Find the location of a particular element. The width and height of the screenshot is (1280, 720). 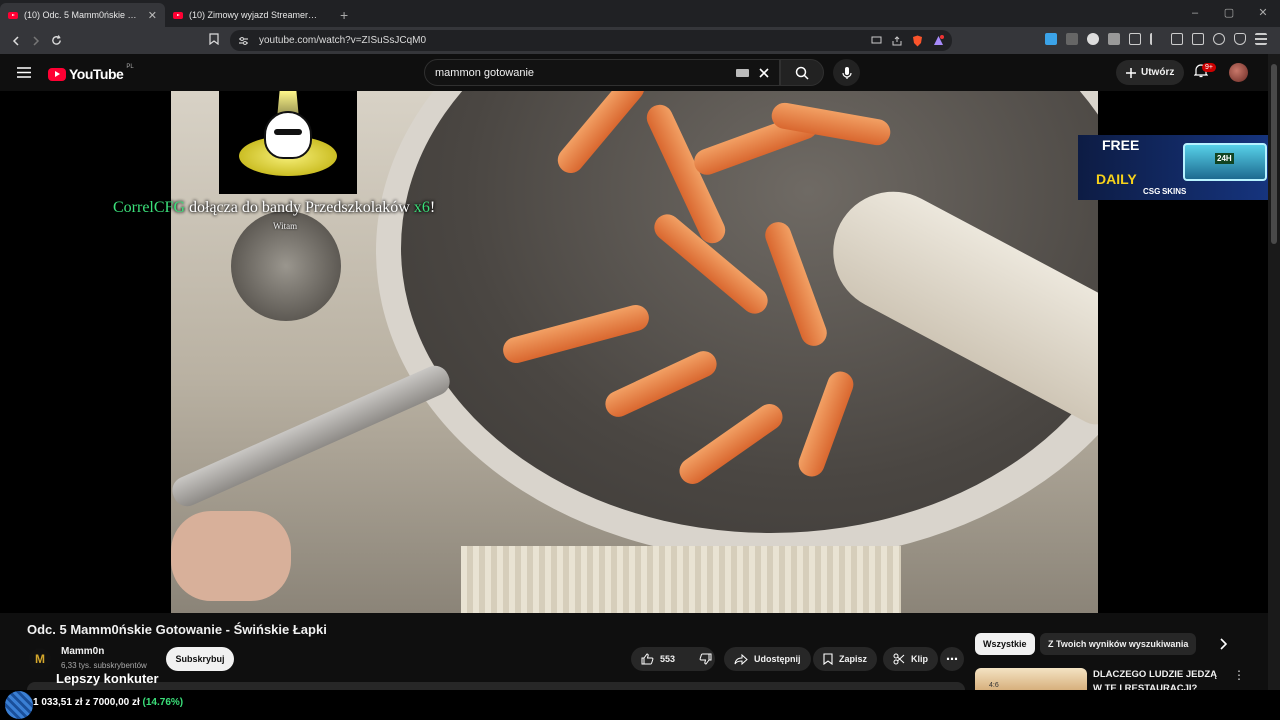

url-text: youtube.com/watch?v=ZISuSsJCqM0 is located at coordinates (343, 40).